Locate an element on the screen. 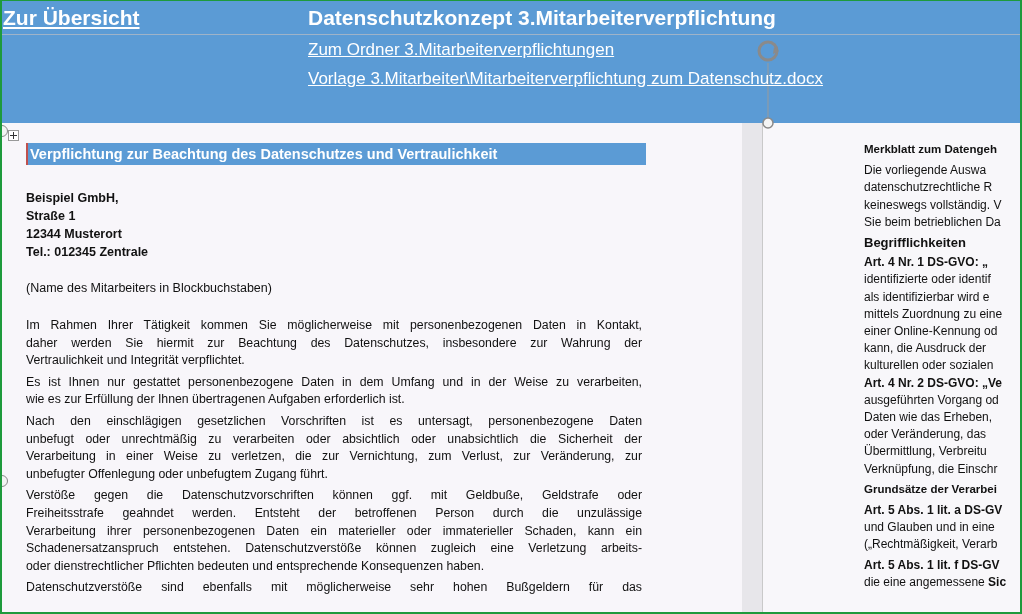 The height and width of the screenshot is (614, 1022). paragraph-line: Im Rahmen Ihrer Tätigkeit kommen Sie möglicherweise mit personenbezogenen Daten in Kontakt, is located at coordinates (334, 325).